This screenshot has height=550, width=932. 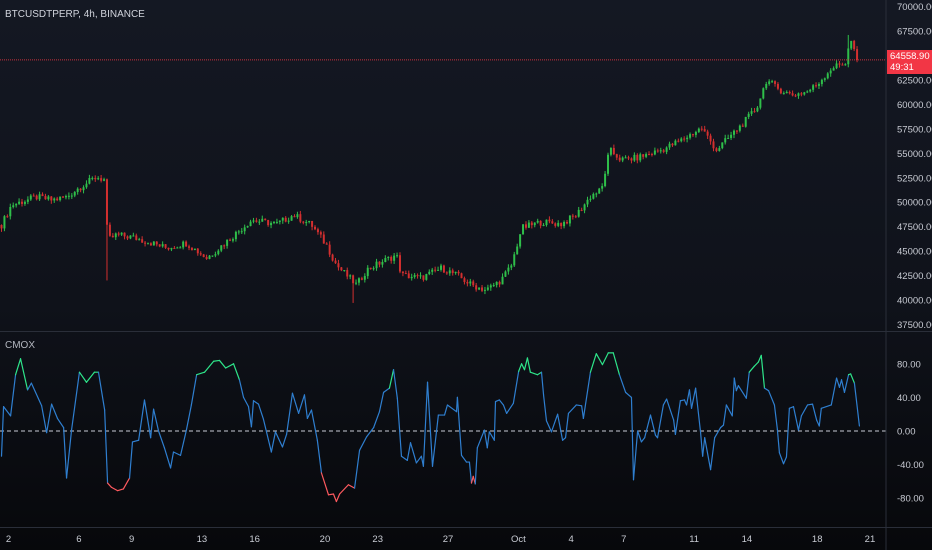 I want to click on price-tick-label: 70000.00, so click(x=914, y=7).